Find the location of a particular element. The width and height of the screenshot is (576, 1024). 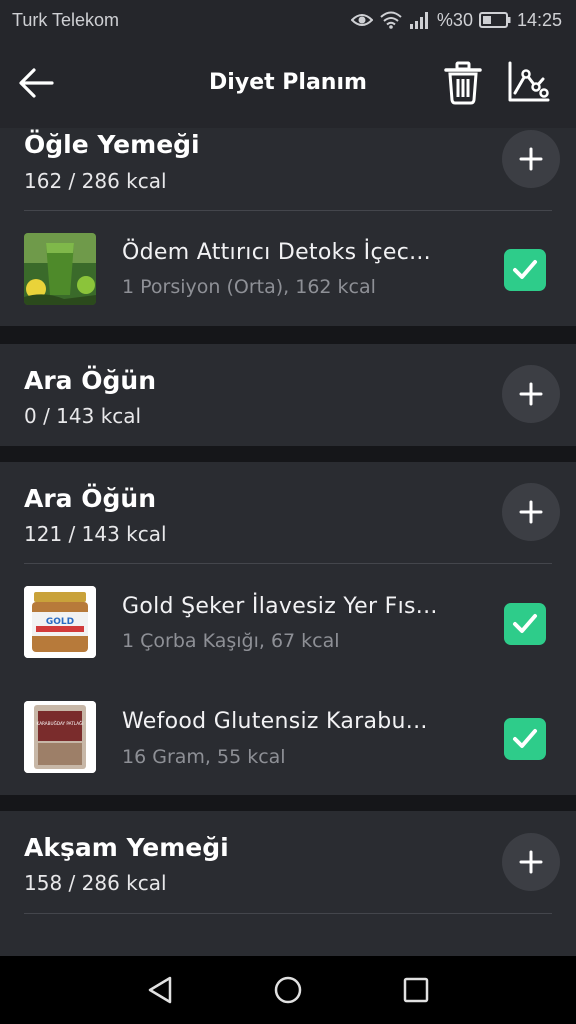

square-recents-icon is located at coordinates (416, 990).